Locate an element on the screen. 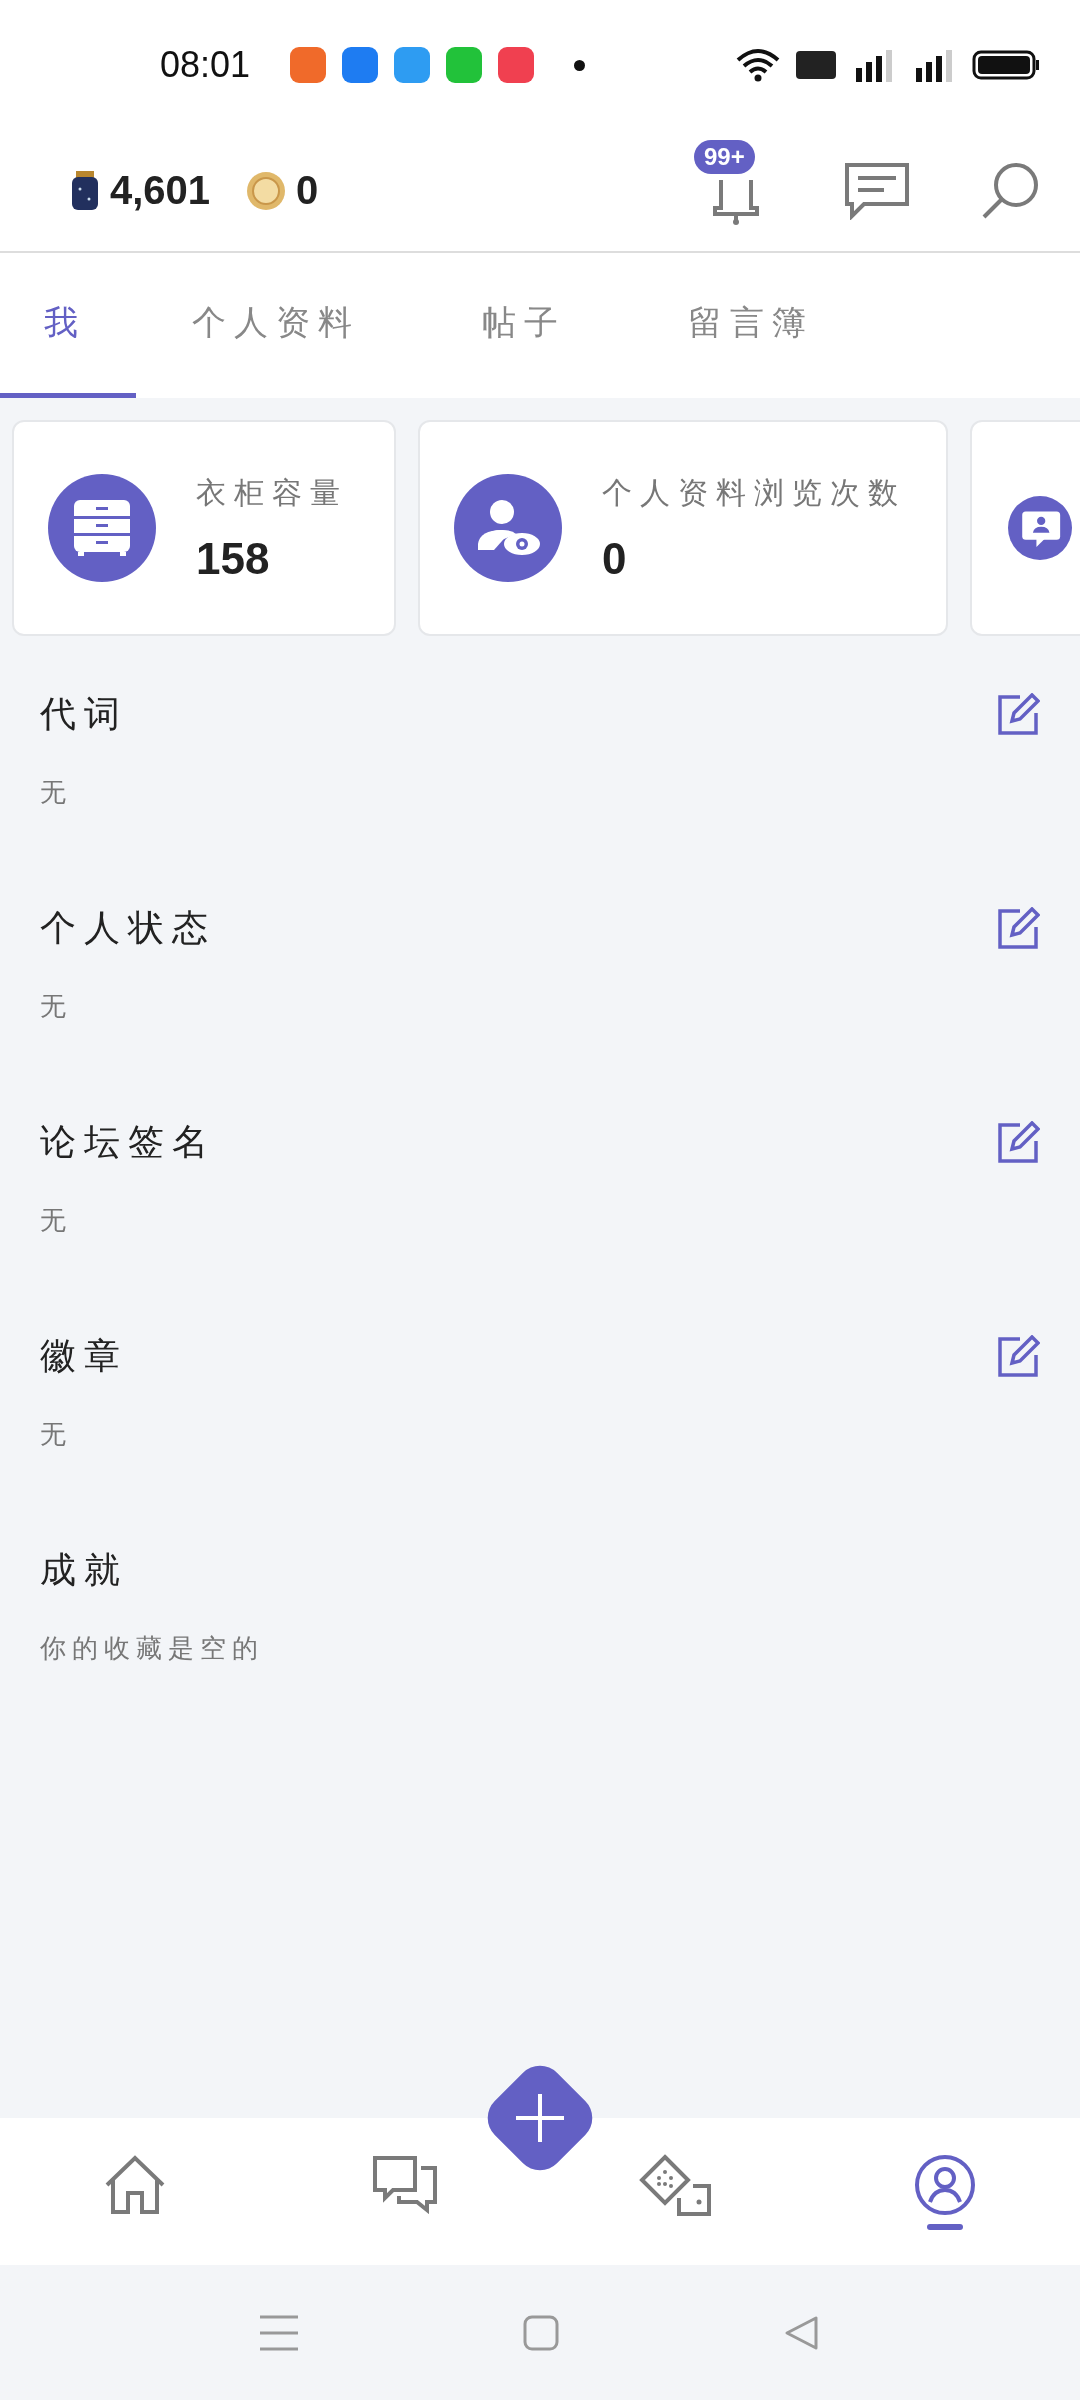  profile-tab: 我 is located at coordinates (68, 325).